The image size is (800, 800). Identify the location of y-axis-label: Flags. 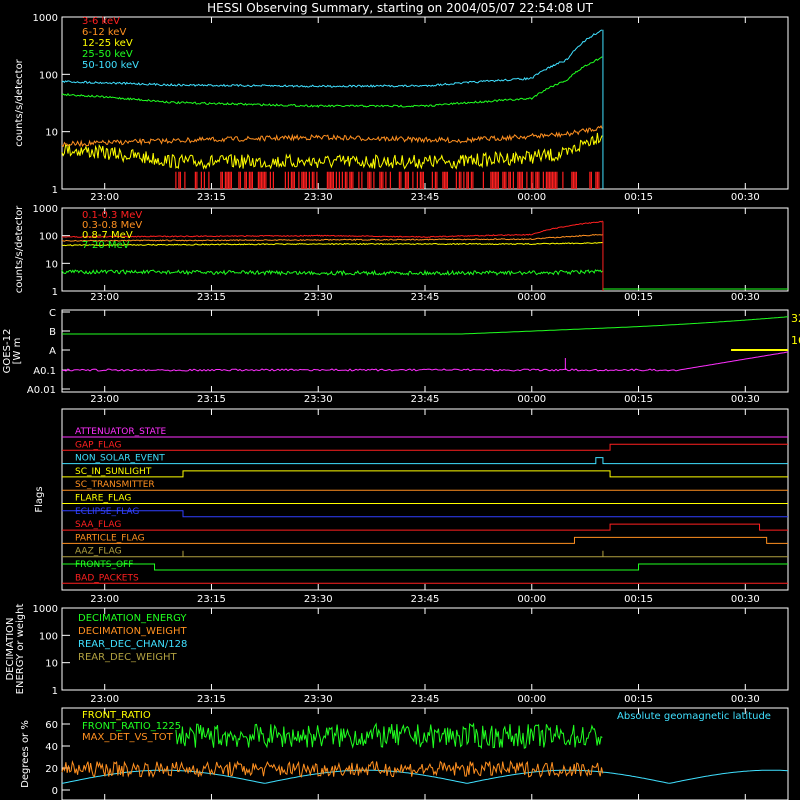
(39, 499).